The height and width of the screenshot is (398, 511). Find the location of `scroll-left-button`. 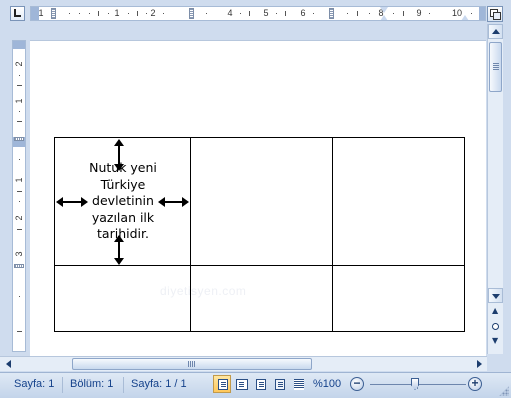

scroll-left-button is located at coordinates (9, 364).